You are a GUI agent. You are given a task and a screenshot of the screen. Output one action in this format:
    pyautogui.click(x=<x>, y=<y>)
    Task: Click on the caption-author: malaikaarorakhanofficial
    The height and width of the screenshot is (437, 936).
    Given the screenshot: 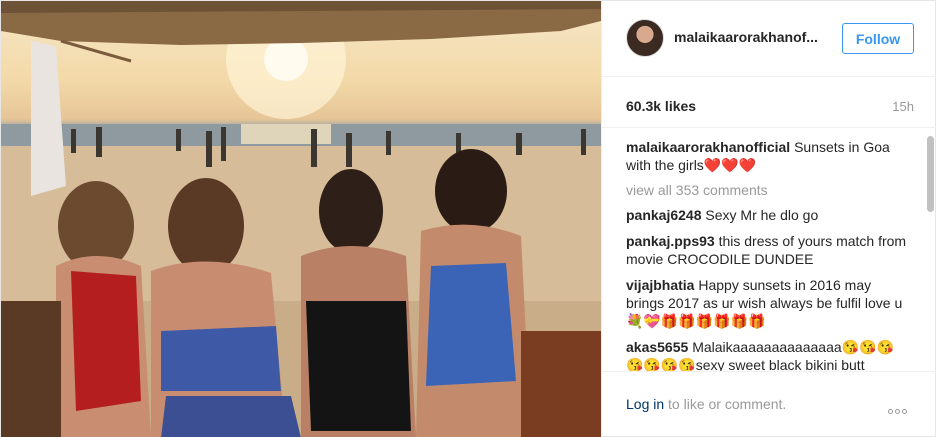 What is the action you would take?
    pyautogui.click(x=708, y=147)
    